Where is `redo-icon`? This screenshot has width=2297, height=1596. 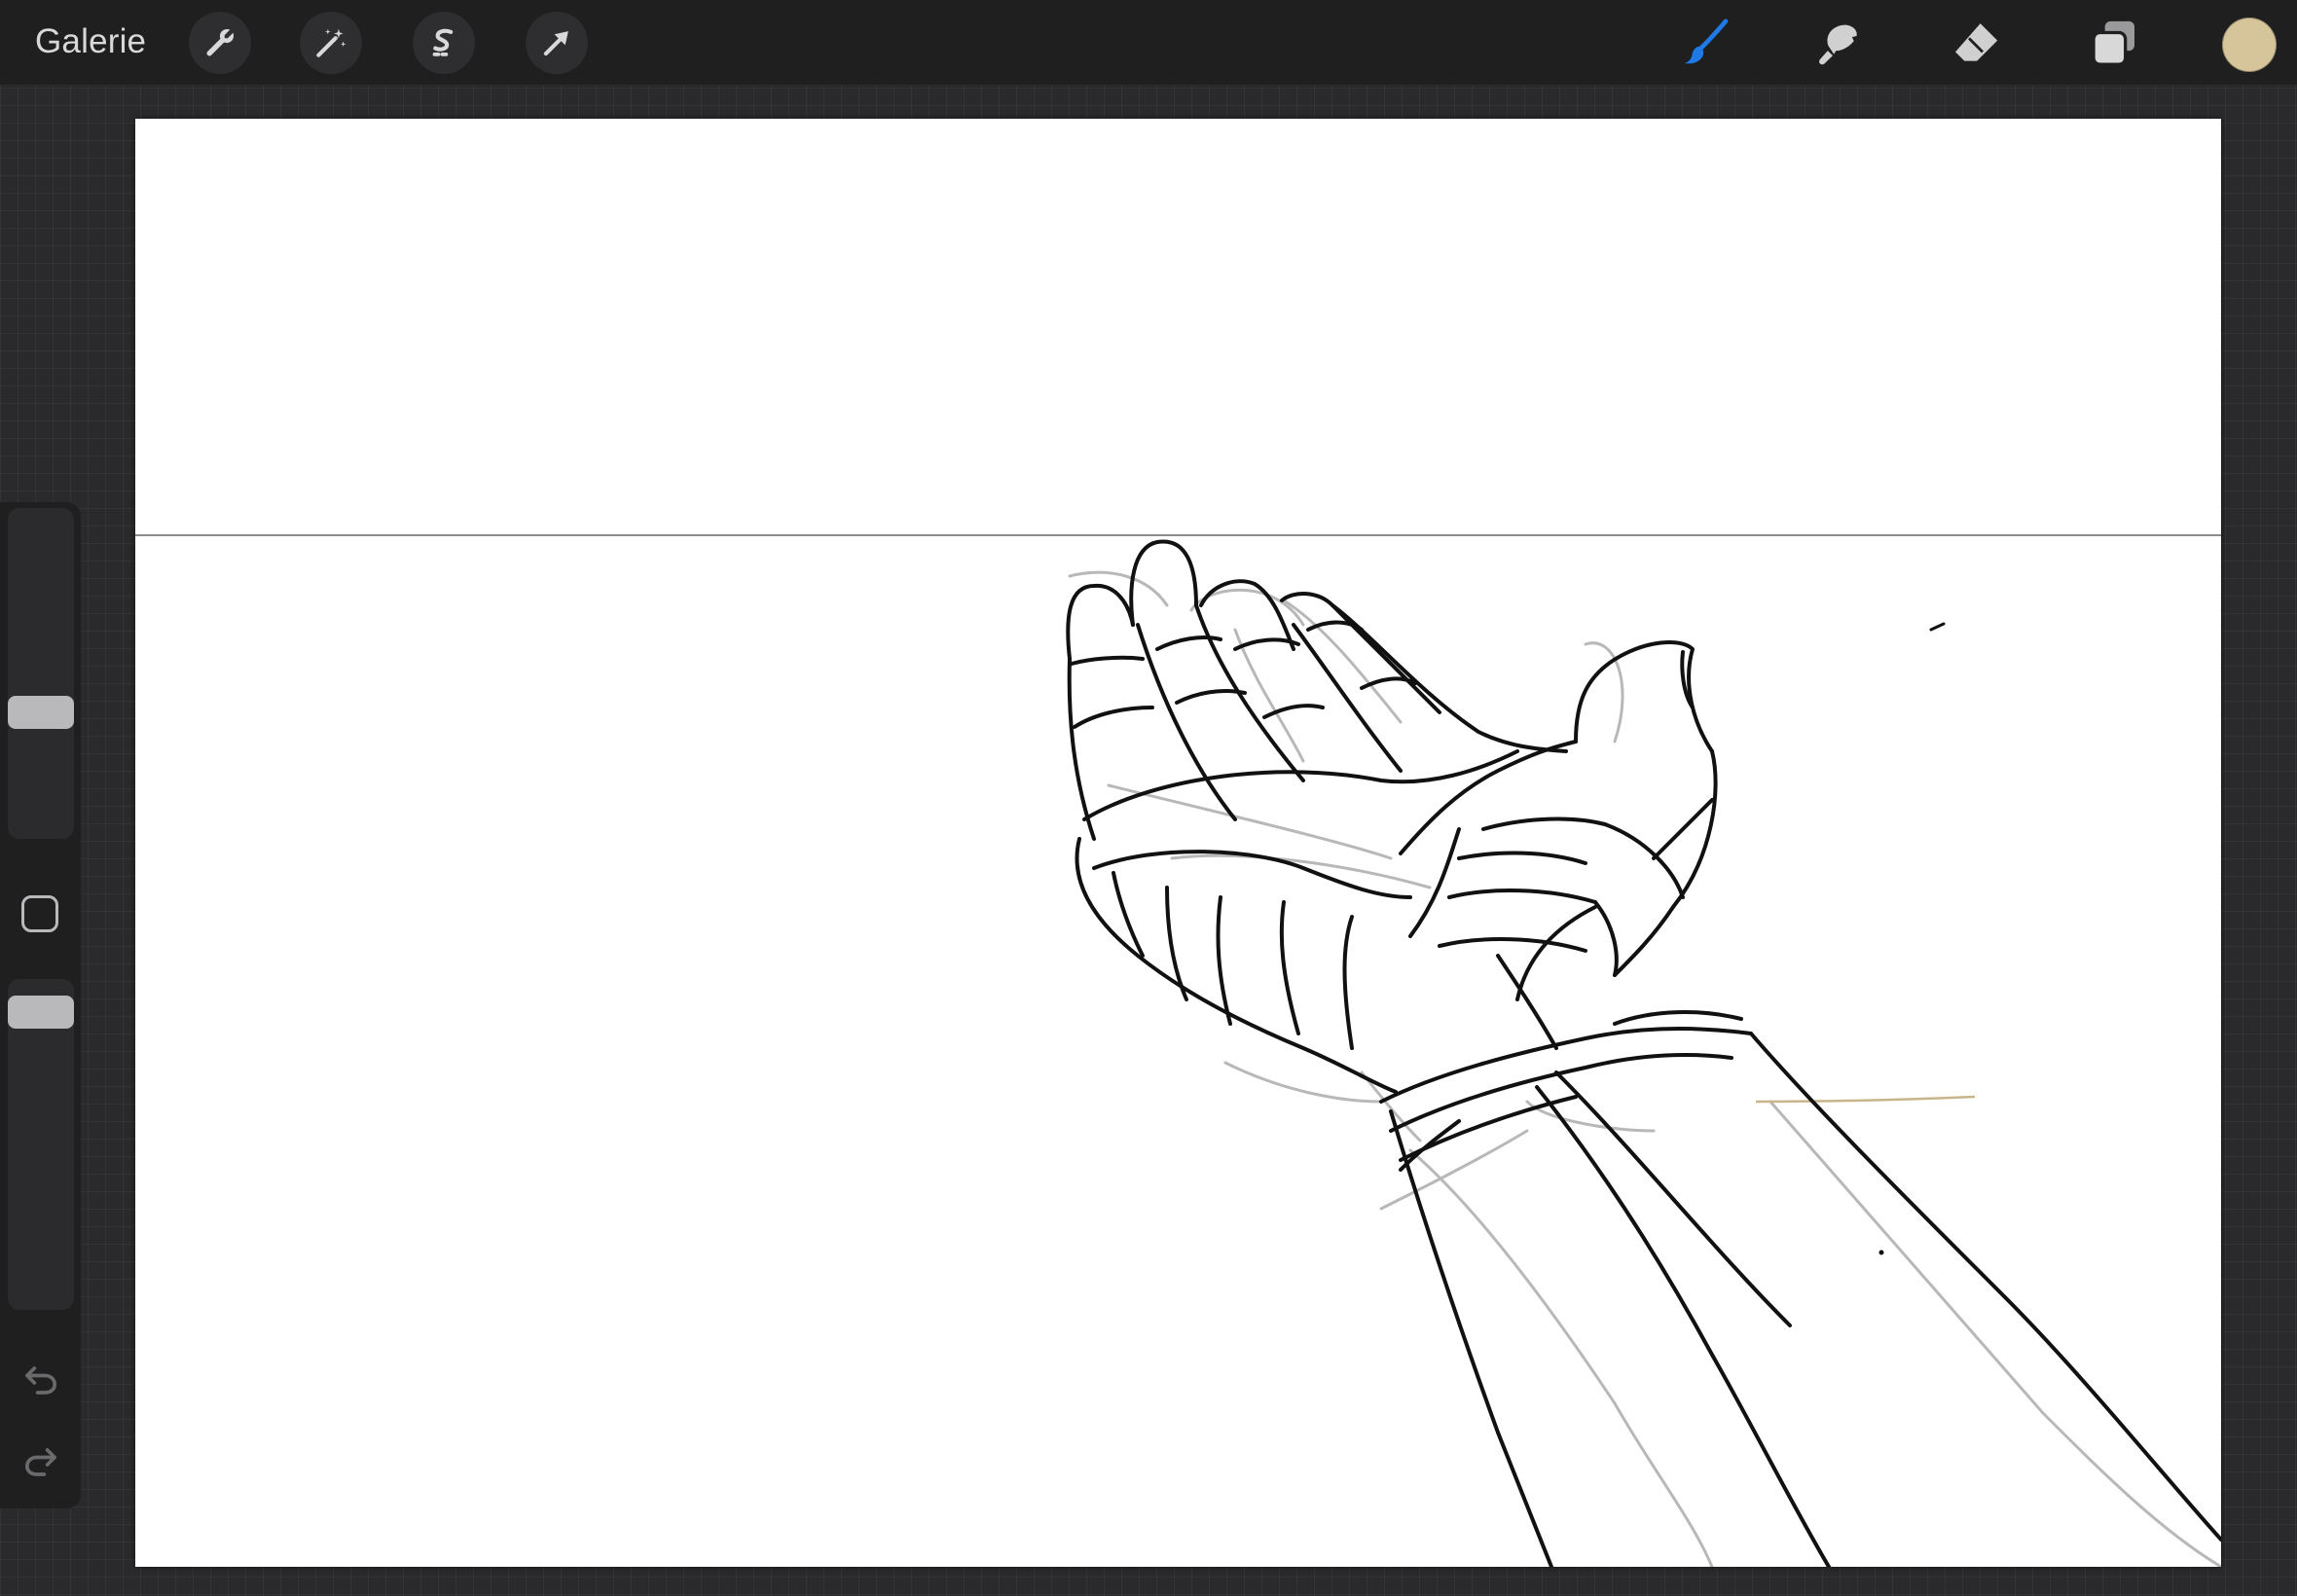
redo-icon is located at coordinates (40, 1462).